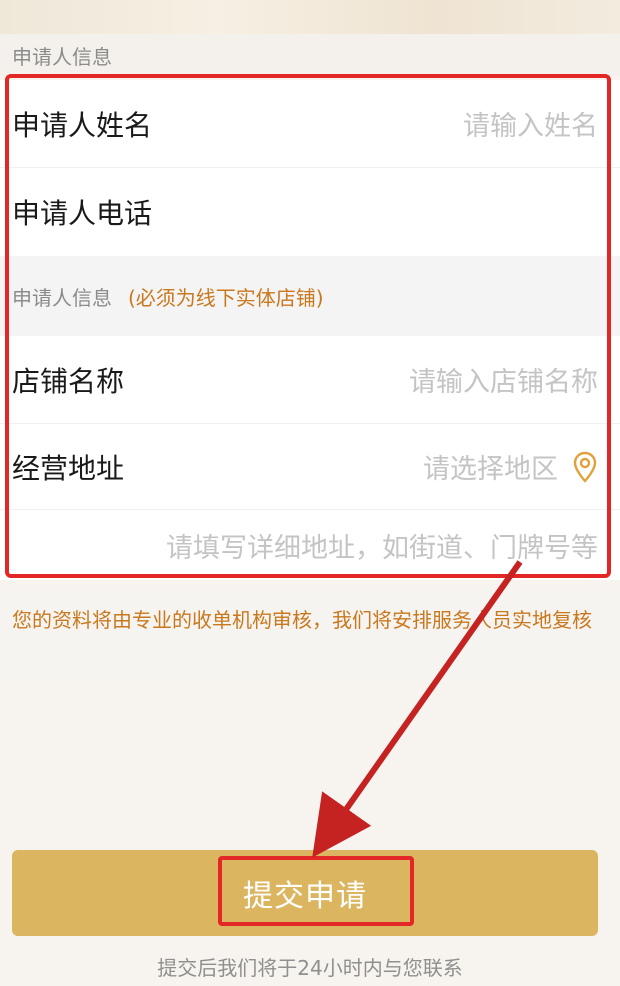 The image size is (620, 986). What do you see at coordinates (310, 17) in the screenshot?
I see `top-banner-fade` at bounding box center [310, 17].